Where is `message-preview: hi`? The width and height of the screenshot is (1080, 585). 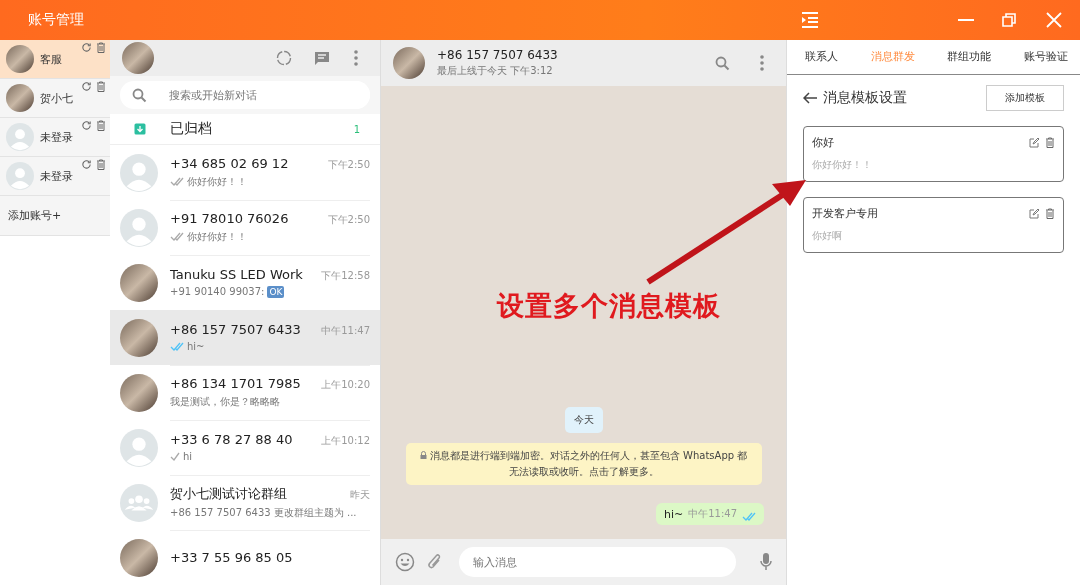 message-preview: hi is located at coordinates (188, 456).